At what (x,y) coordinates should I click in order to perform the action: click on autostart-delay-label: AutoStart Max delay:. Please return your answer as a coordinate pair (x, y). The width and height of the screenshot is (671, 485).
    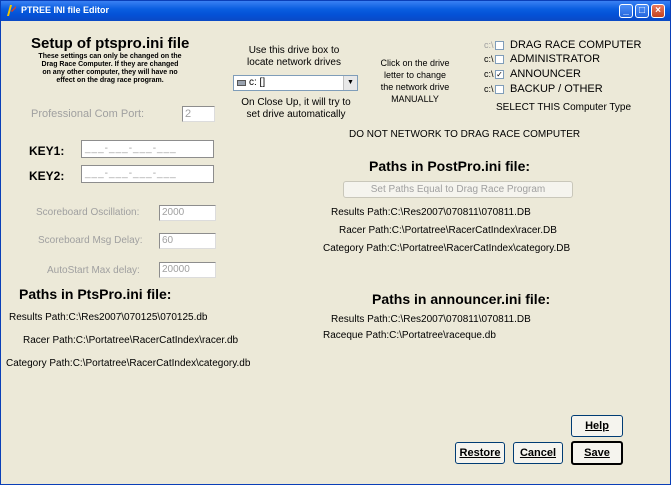
    Looking at the image, I should click on (93, 270).